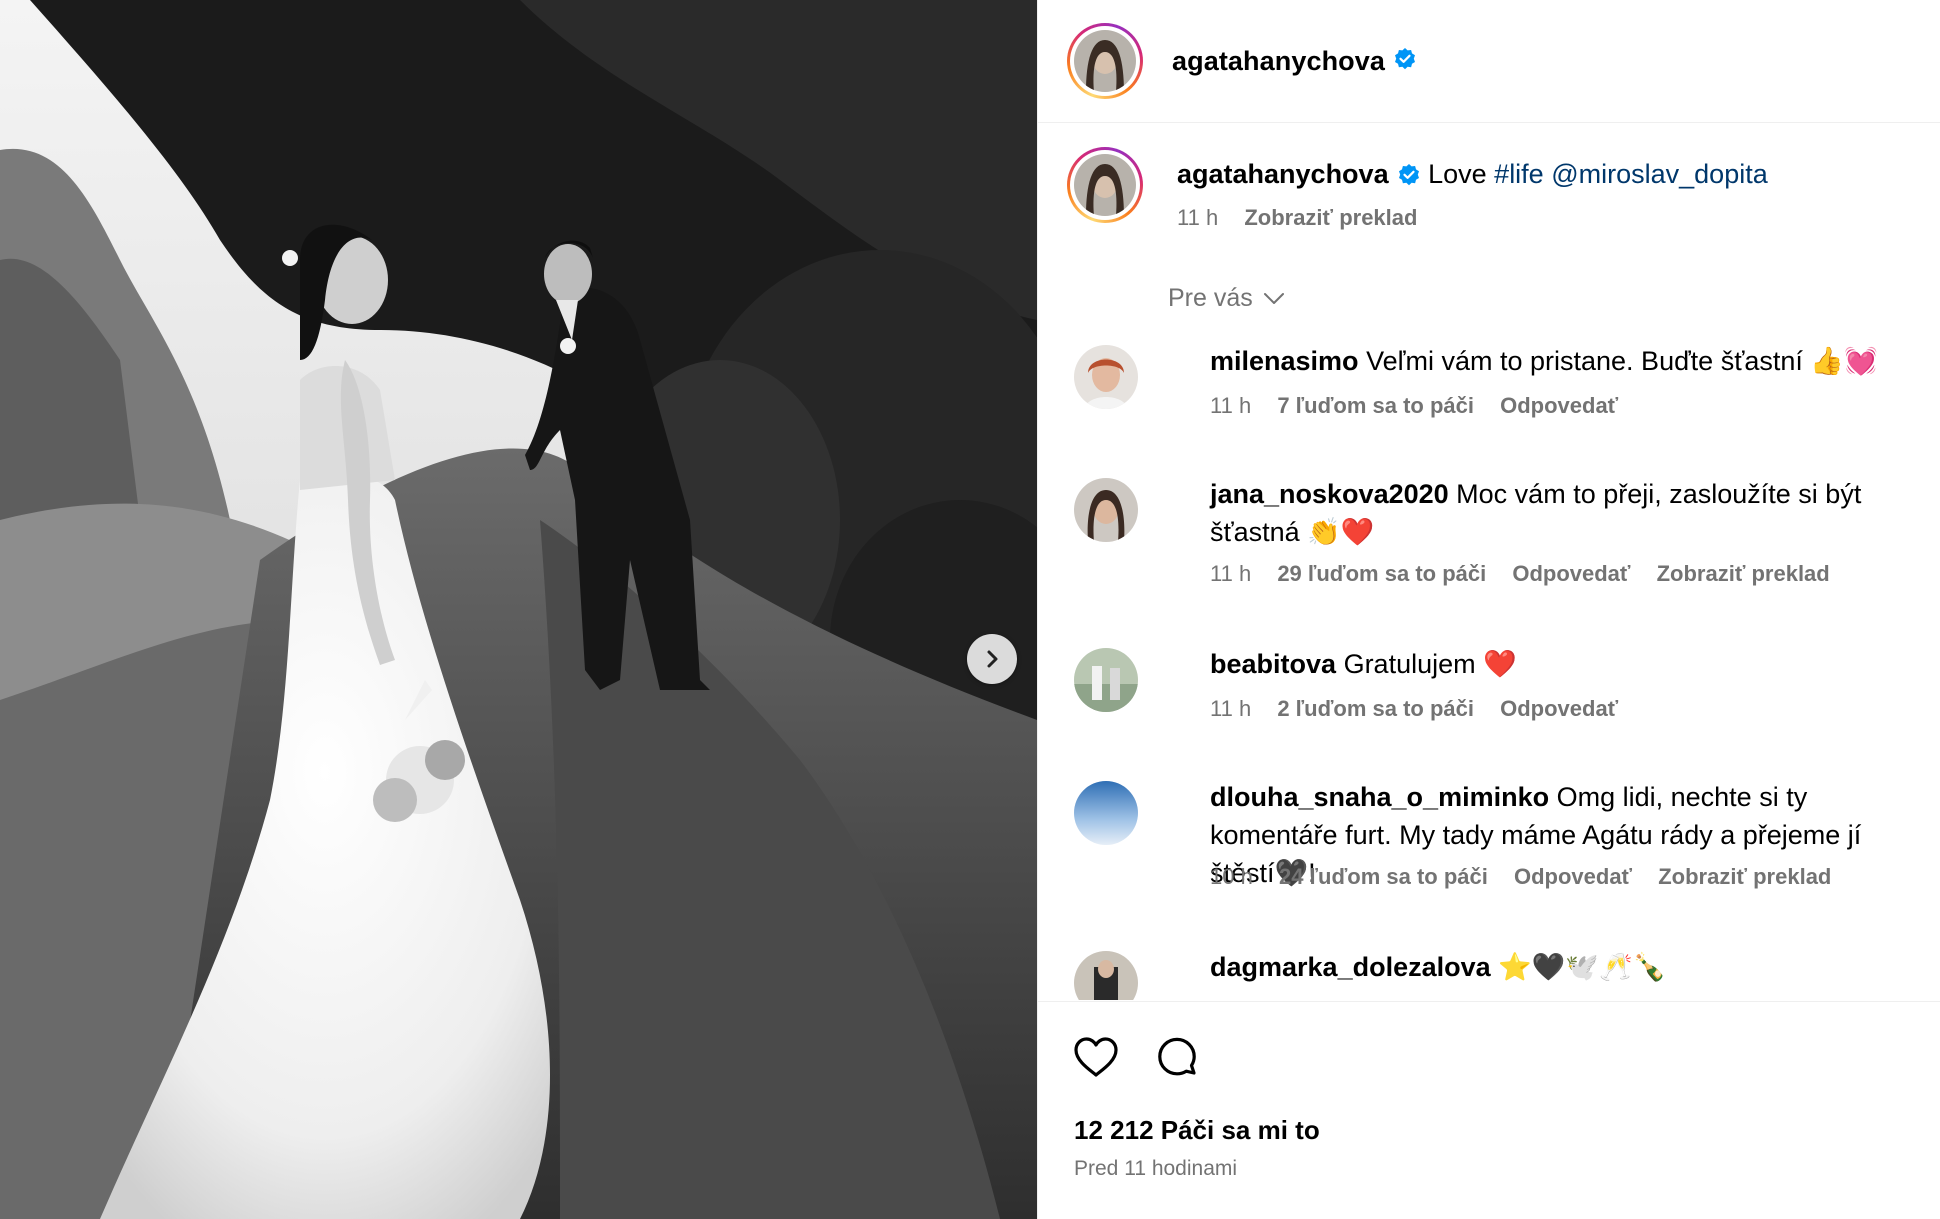  What do you see at coordinates (1136, 1058) in the screenshot?
I see `action-icons` at bounding box center [1136, 1058].